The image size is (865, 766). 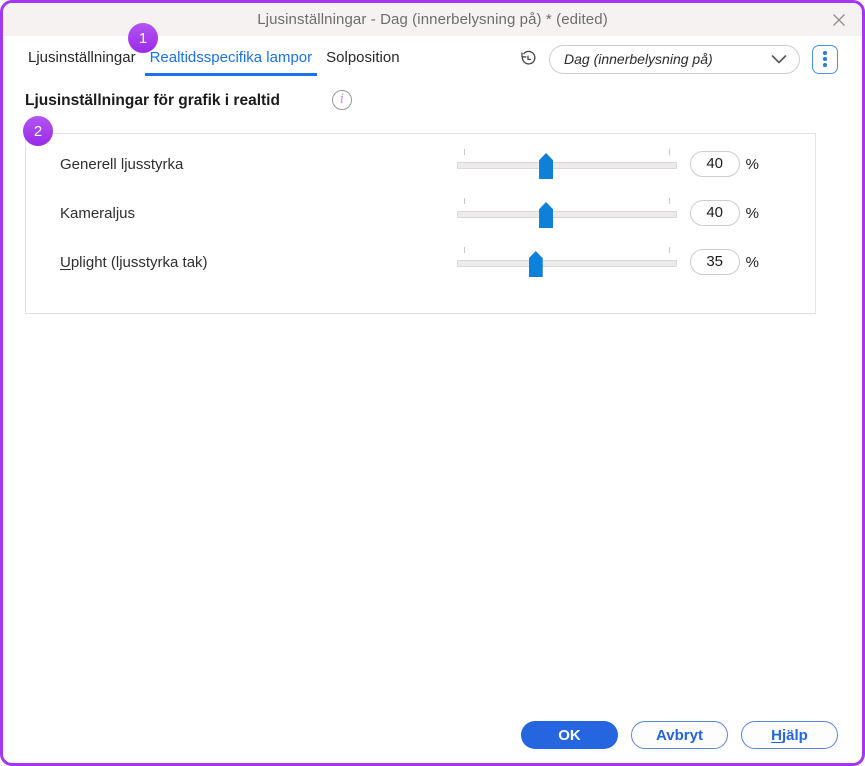 I want to click on uplight-slider, so click(x=566, y=262).